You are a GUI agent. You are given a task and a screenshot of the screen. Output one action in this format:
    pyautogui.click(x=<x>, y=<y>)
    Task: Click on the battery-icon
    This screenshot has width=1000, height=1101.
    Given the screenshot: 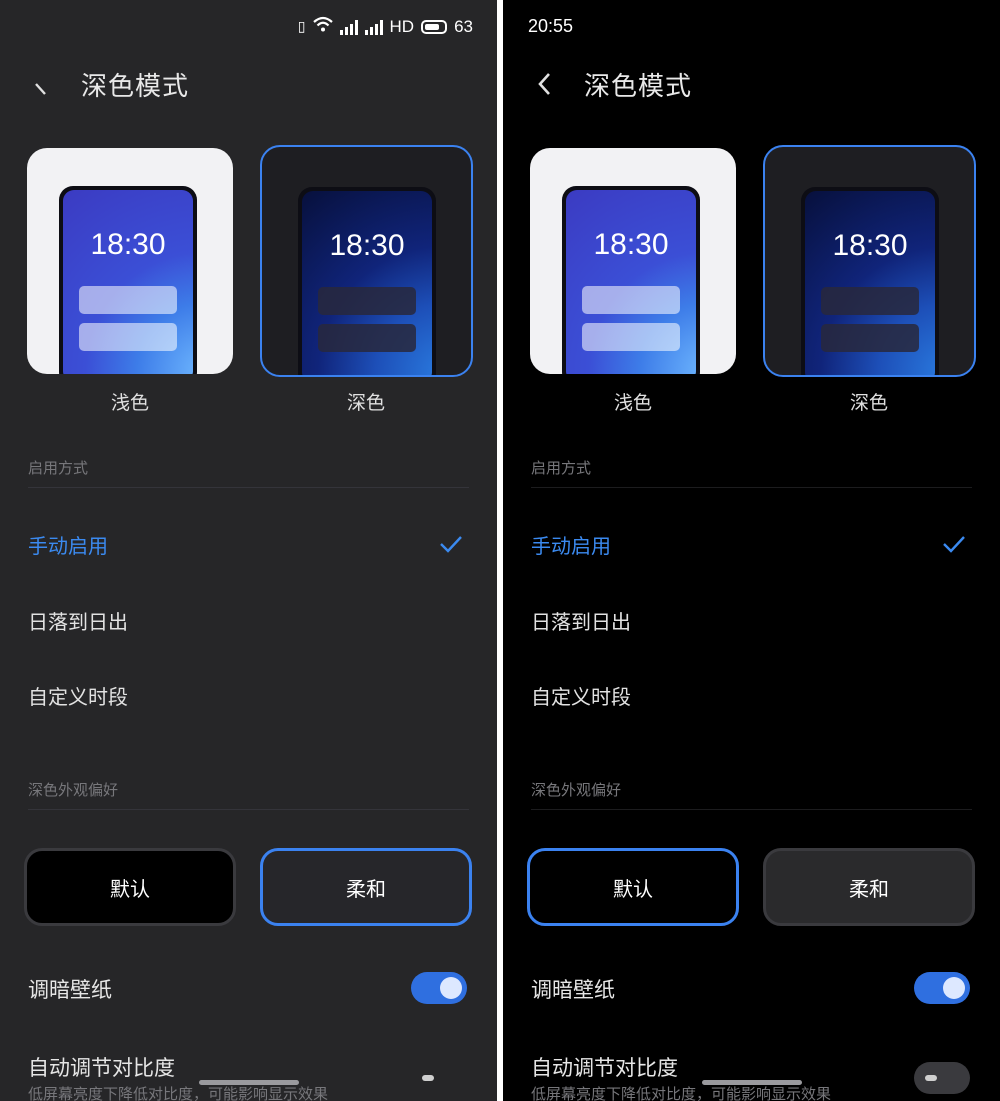 What is the action you would take?
    pyautogui.click(x=434, y=26)
    